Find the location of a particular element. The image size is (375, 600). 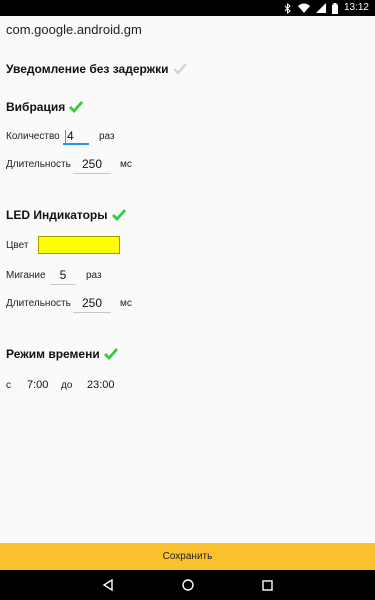

led-duration-label: Длительность is located at coordinates (38, 303).